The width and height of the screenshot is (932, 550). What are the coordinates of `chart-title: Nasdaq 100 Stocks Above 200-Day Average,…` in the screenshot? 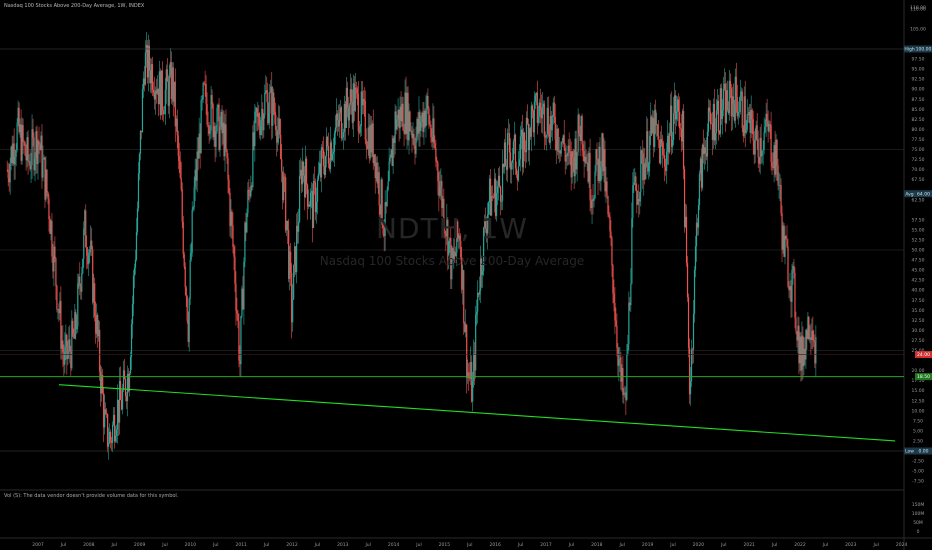 It's located at (74, 6).